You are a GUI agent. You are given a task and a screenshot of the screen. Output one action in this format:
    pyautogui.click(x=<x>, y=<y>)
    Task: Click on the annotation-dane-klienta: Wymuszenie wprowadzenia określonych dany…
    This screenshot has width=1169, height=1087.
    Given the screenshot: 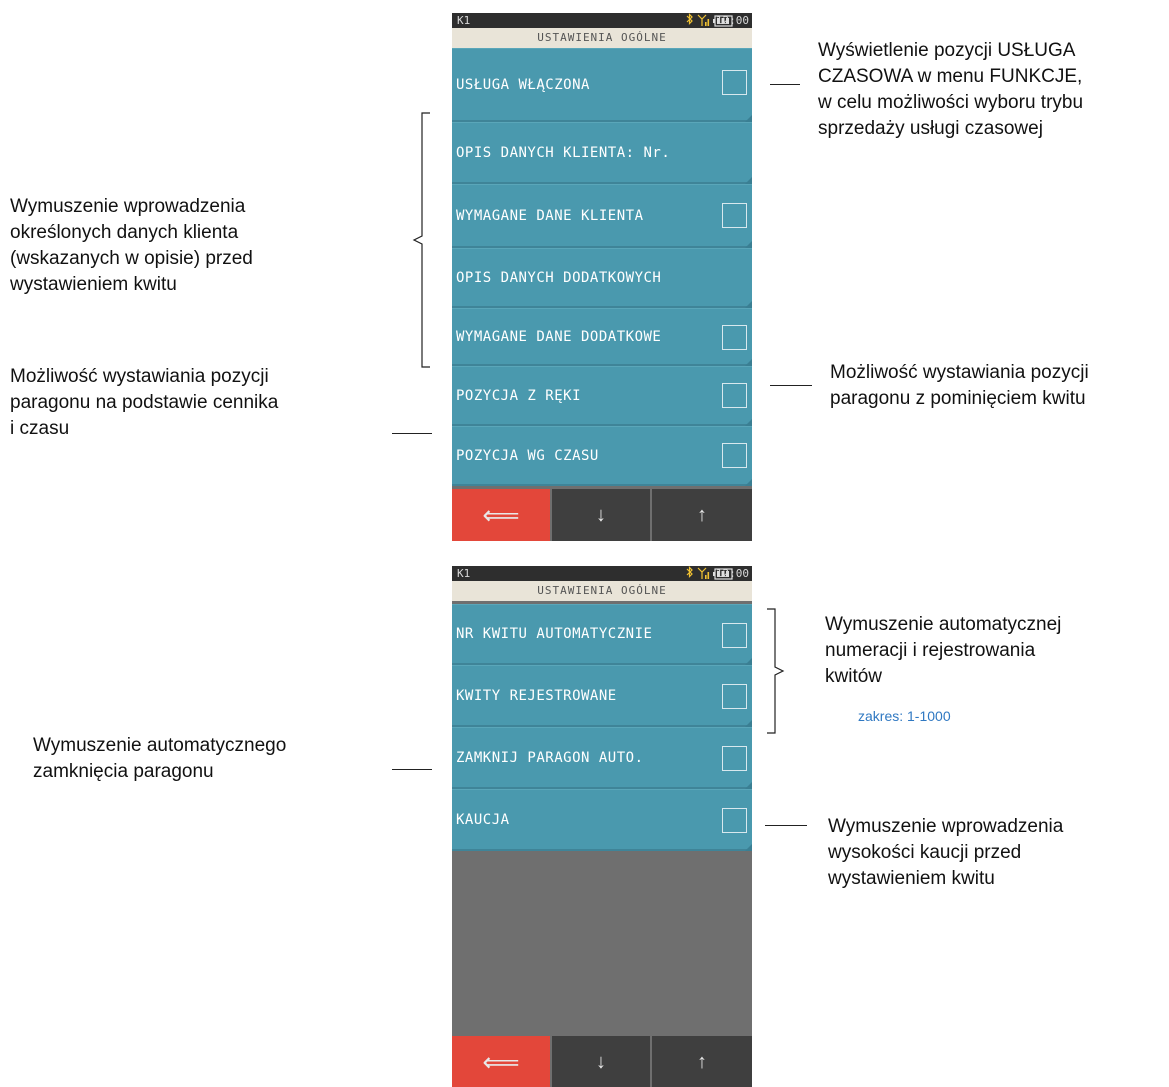 What is the action you would take?
    pyautogui.click(x=131, y=246)
    